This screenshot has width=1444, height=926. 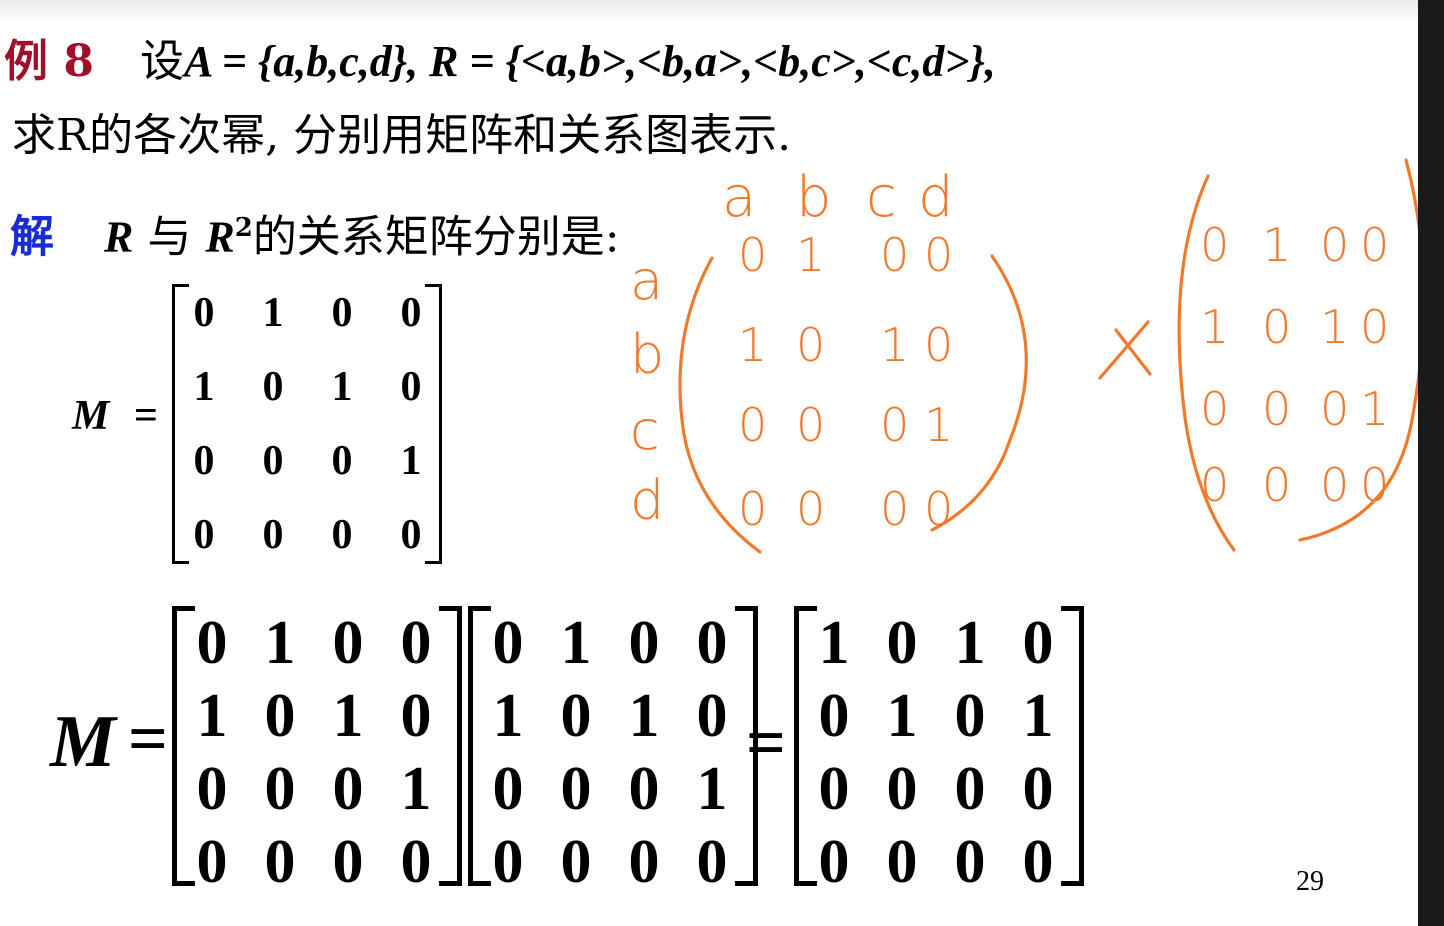 I want to click on page-number: 29, so click(x=1310, y=881).